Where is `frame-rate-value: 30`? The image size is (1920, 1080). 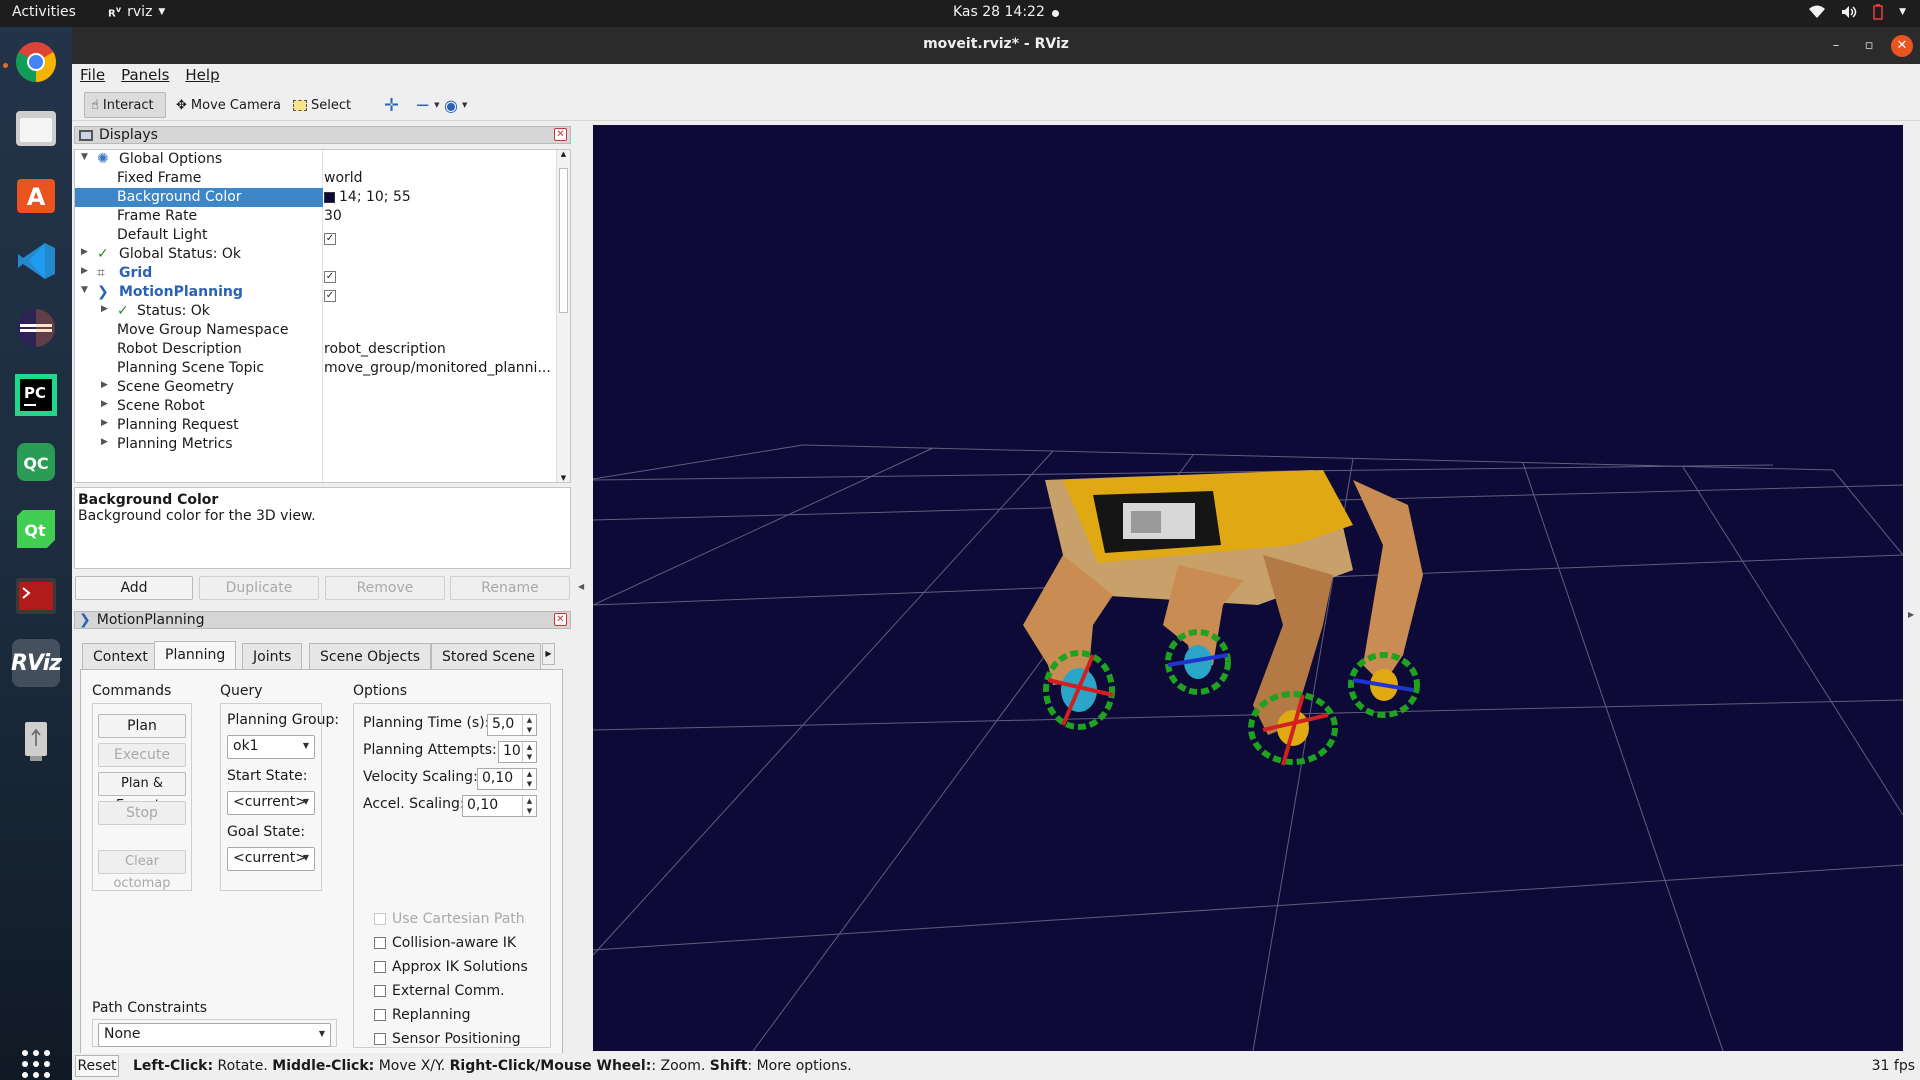 frame-rate-value: 30 is located at coordinates (333, 216).